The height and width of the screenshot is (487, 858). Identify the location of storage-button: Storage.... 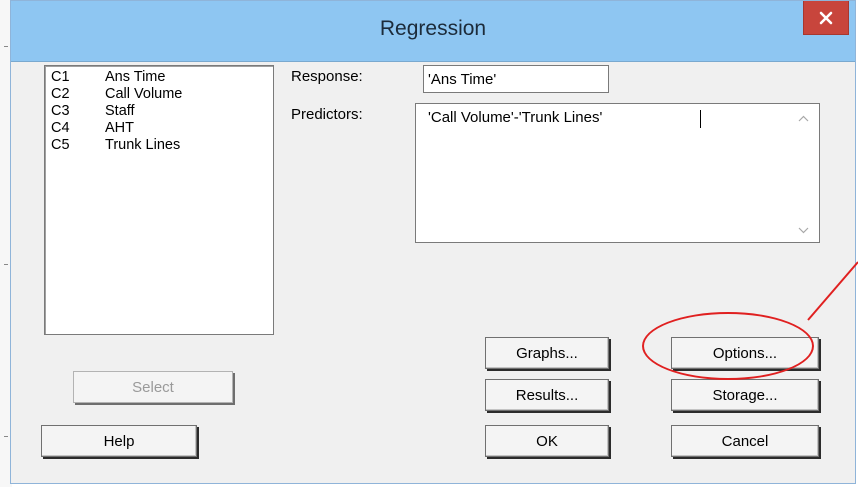
(745, 395).